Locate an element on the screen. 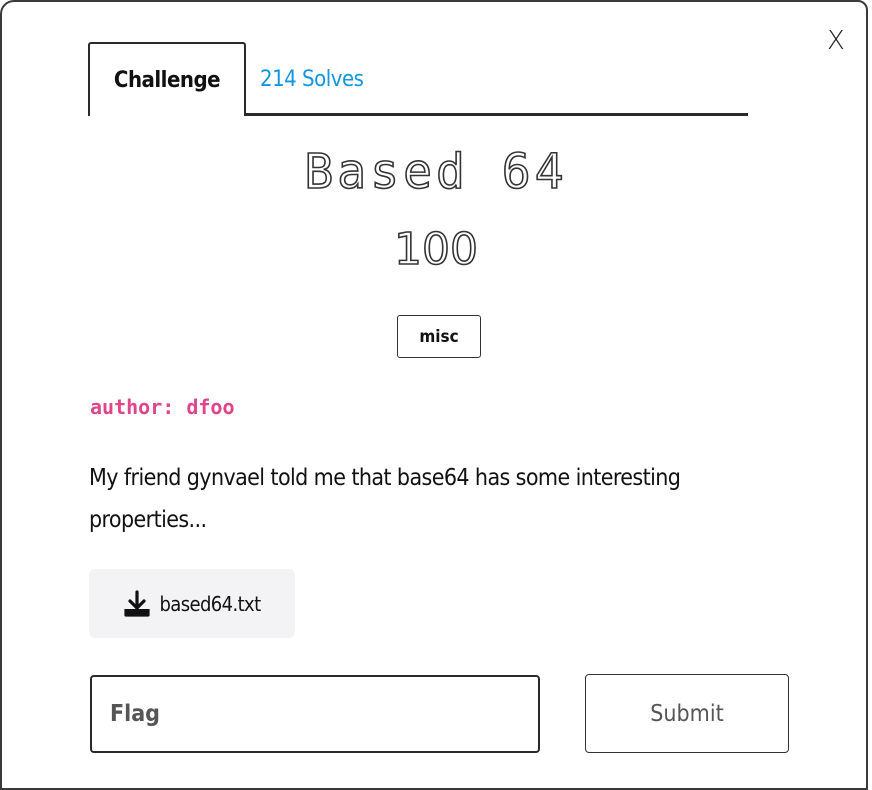 The image size is (872, 790). flag-input is located at coordinates (315, 714).